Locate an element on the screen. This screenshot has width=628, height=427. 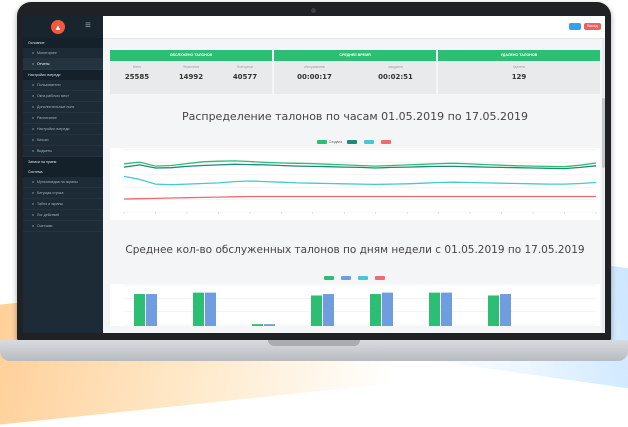
sidebar-item: Счетчики is located at coordinates (63, 226).